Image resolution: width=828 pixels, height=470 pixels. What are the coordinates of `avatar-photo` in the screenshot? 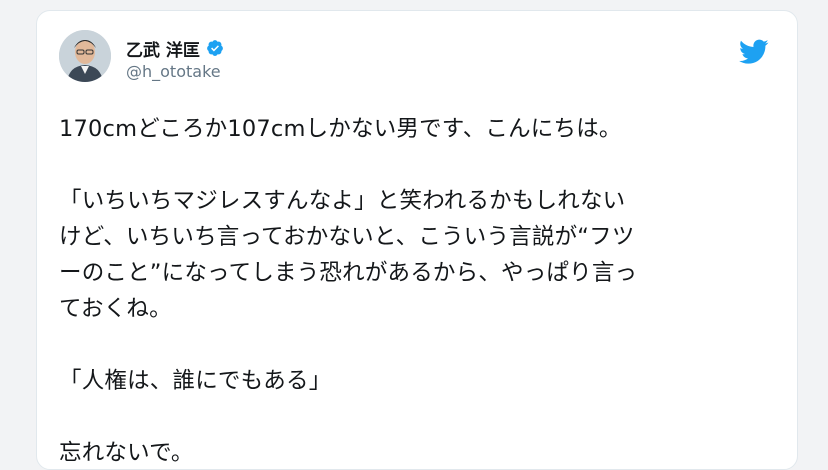 It's located at (85, 56).